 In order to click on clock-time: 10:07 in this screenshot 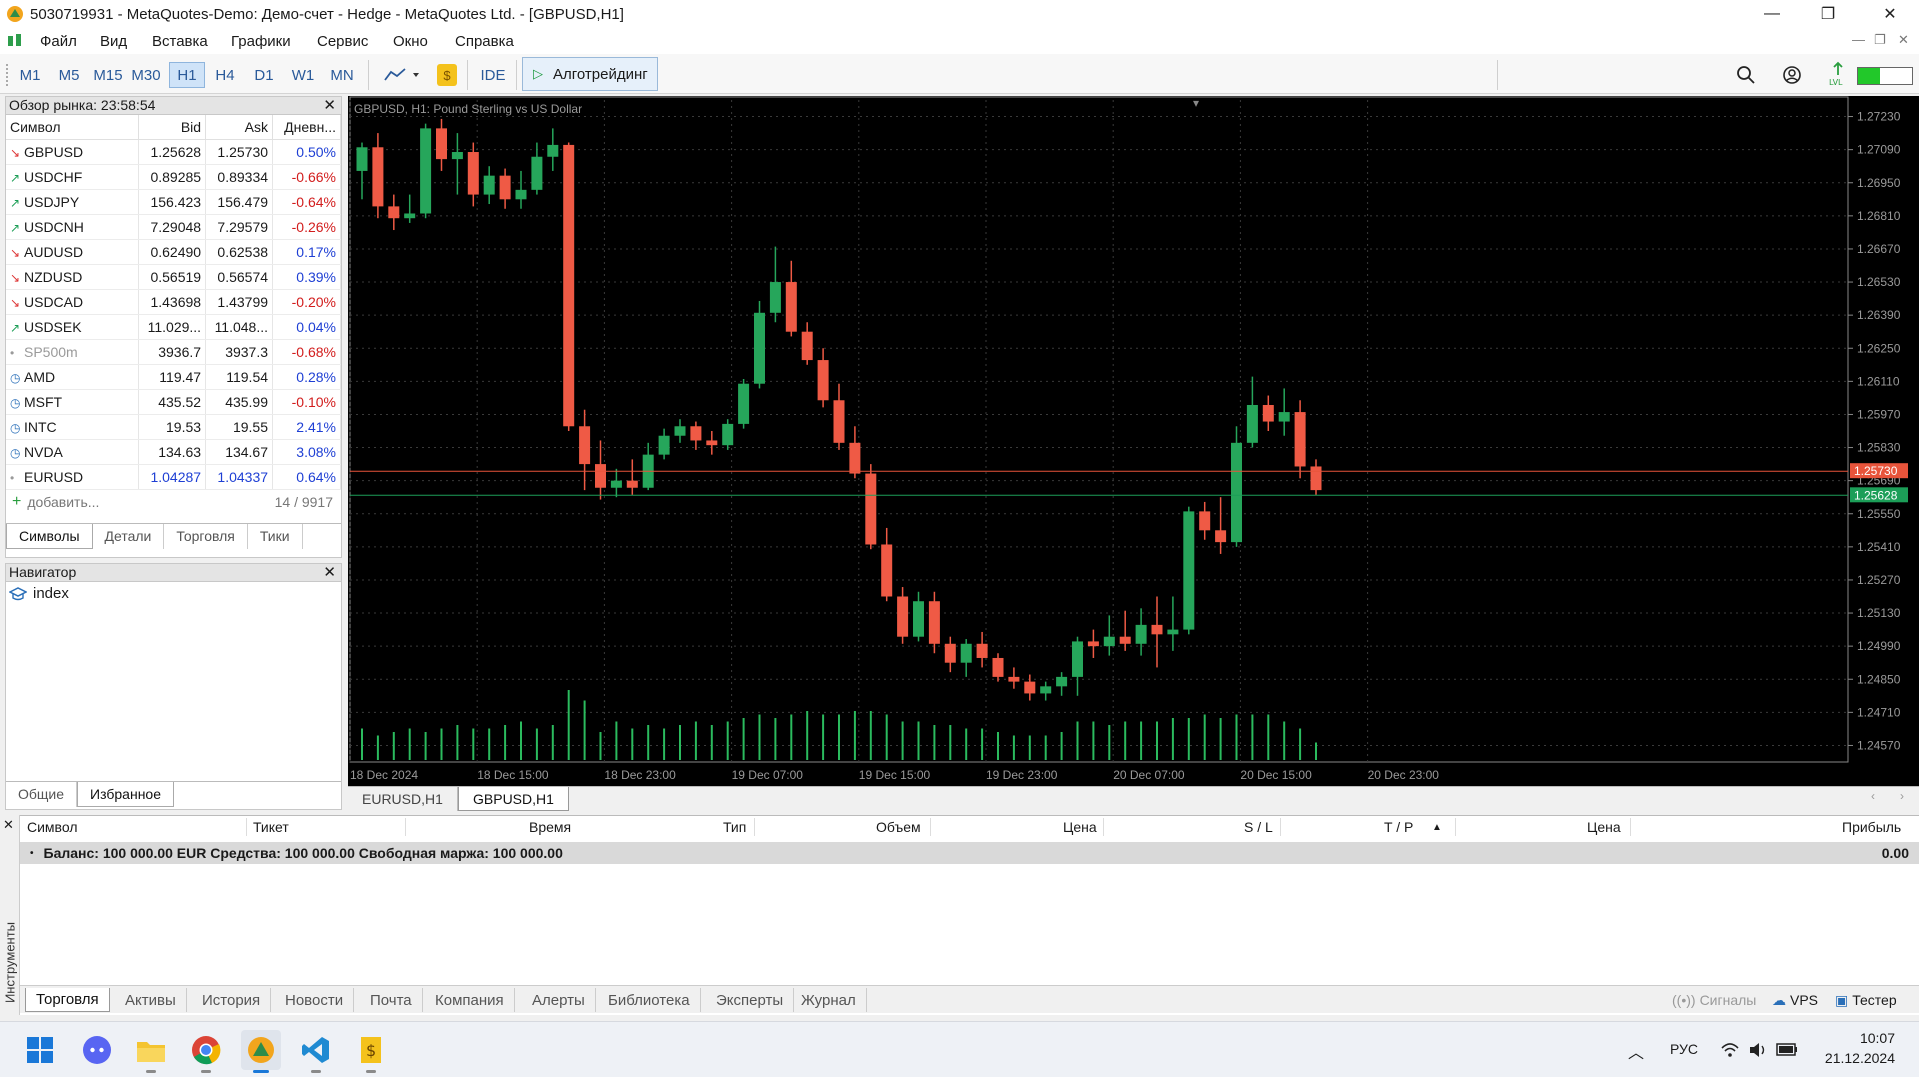, I will do `click(1865, 1038)`.